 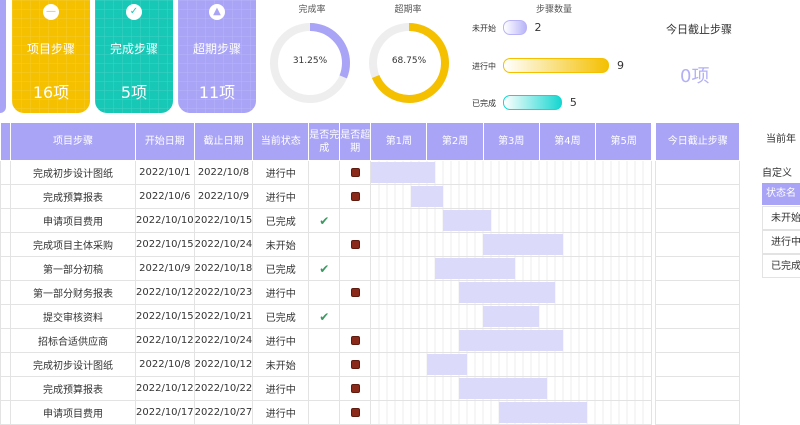 What do you see at coordinates (51, 92) in the screenshot?
I see `card-value: 16项` at bounding box center [51, 92].